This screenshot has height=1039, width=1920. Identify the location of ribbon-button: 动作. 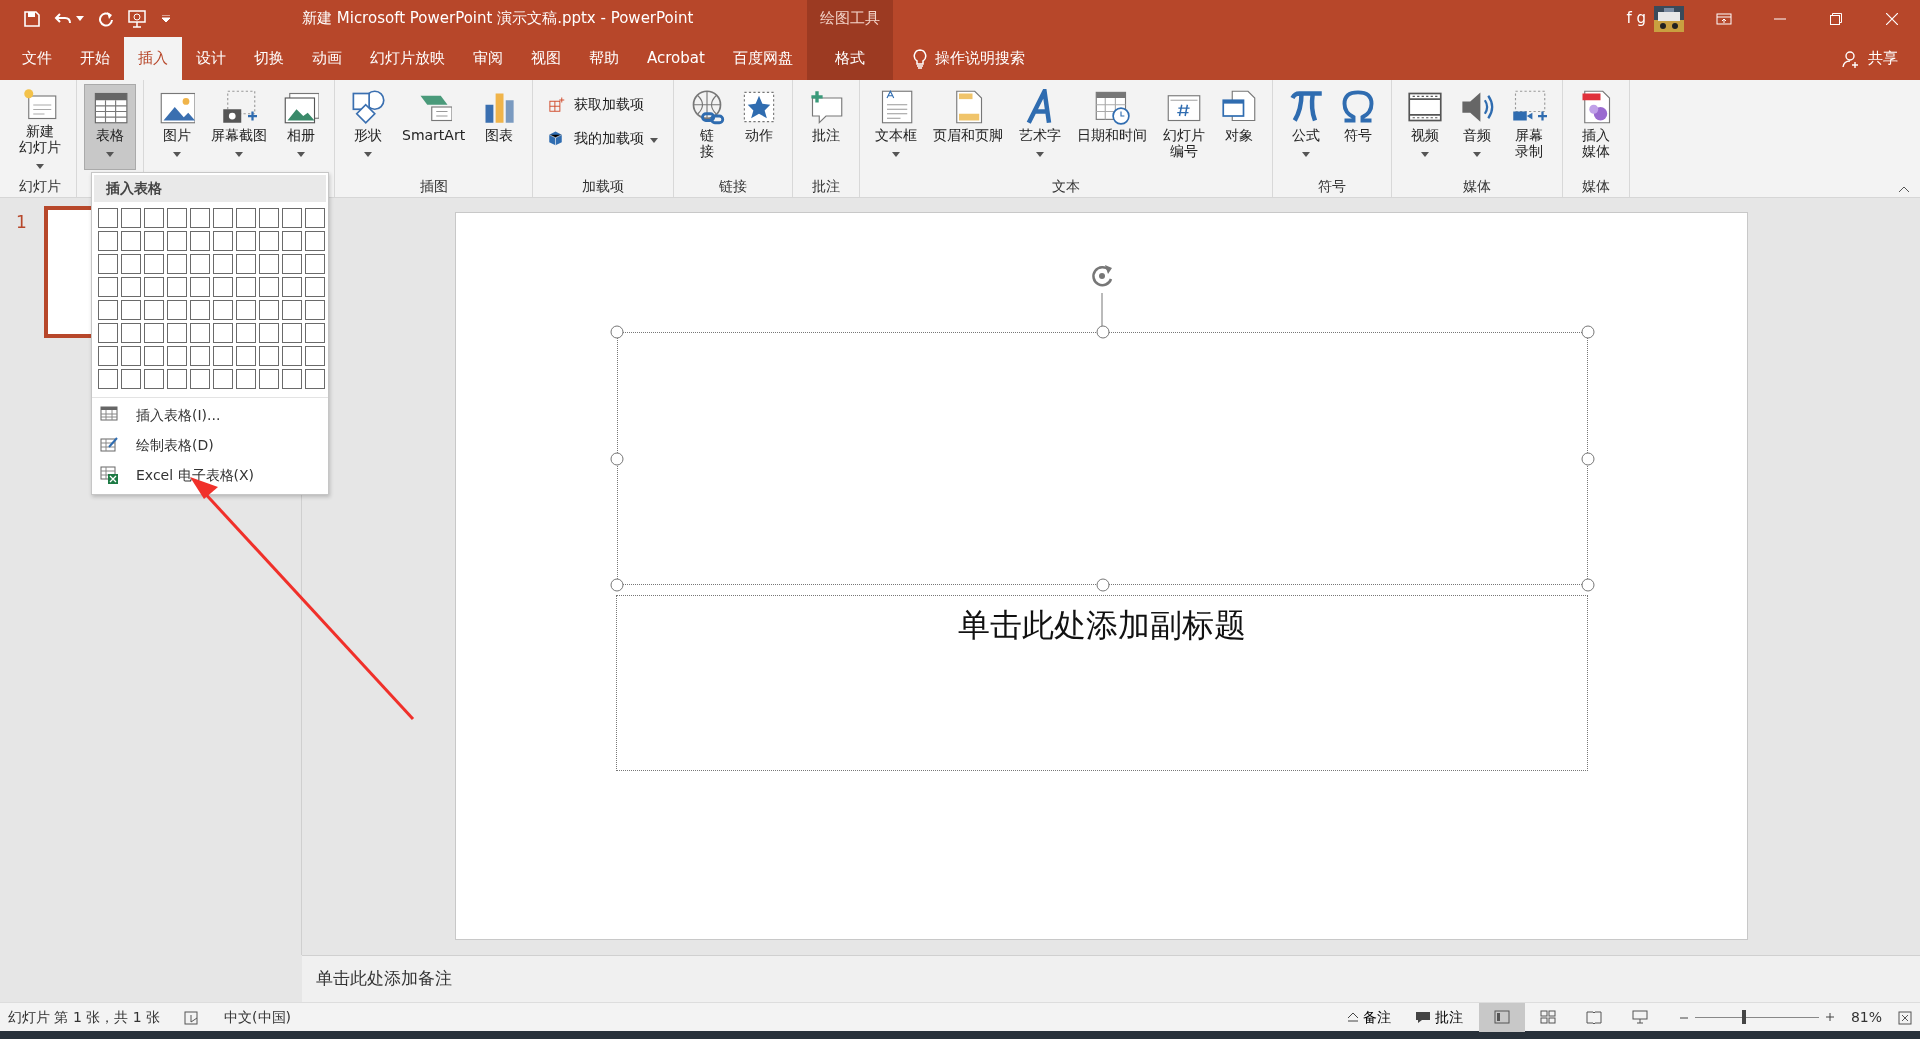
(759, 127).